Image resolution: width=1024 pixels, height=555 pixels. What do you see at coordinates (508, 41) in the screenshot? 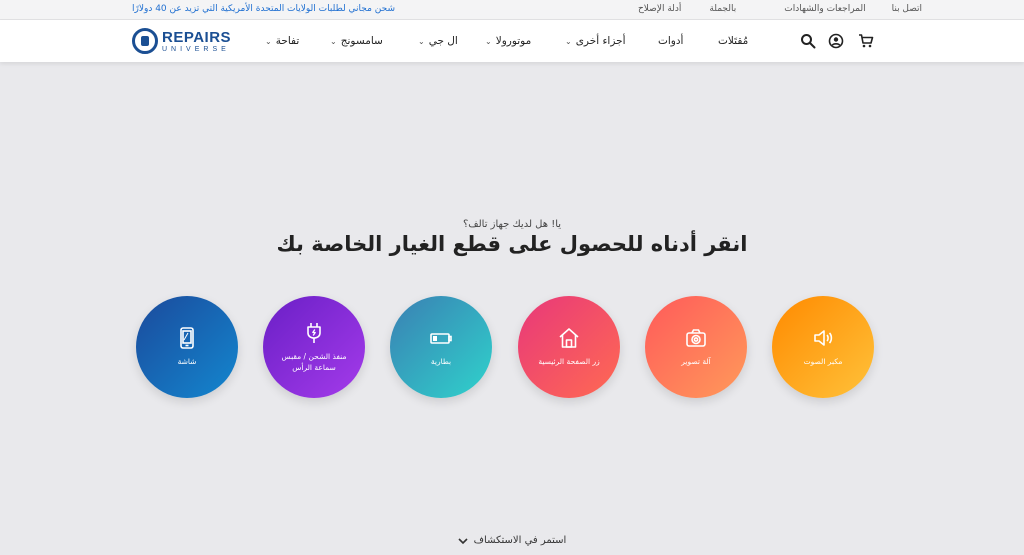
I see `nav-item-motorola: موتورولا ⌄` at bounding box center [508, 41].